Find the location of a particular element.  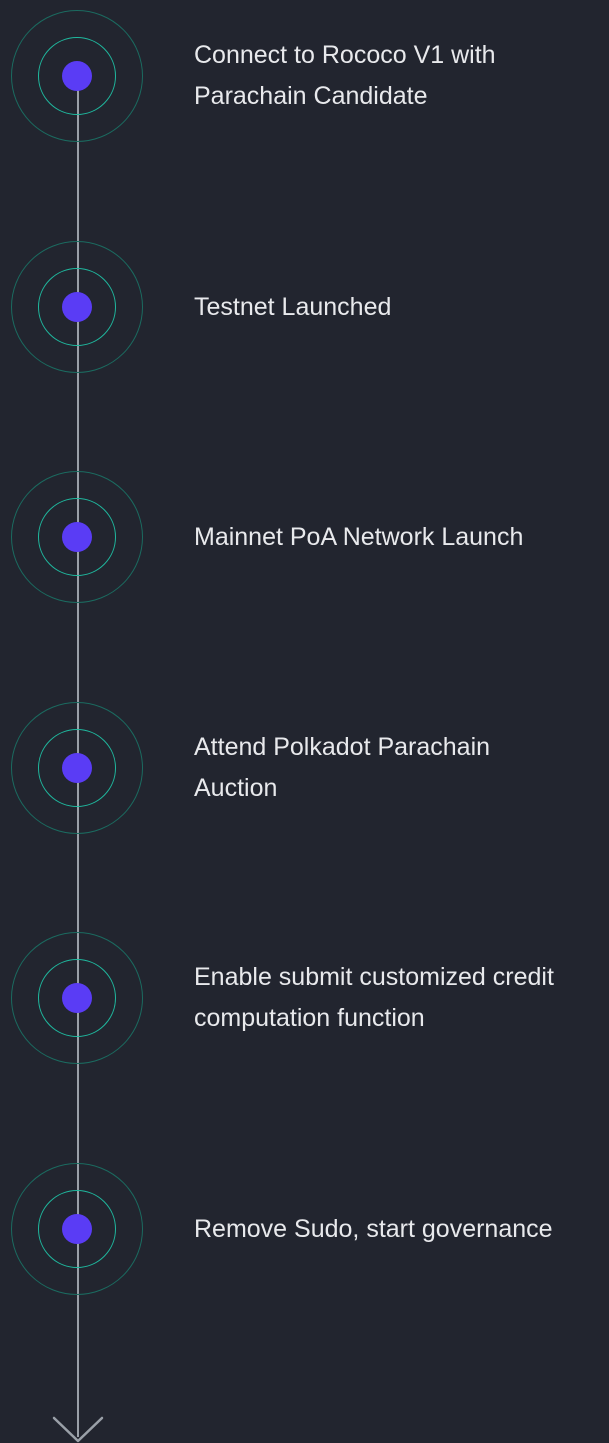

milestone-label: Attend Polkadot Parachain Auction is located at coordinates (342, 767).